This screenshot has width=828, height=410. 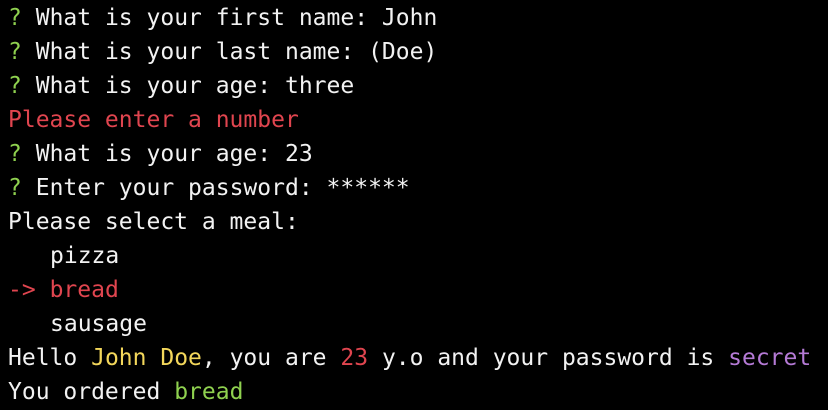 I want to click on age-prompt-second: ? What is your age: 23, so click(x=418, y=154).